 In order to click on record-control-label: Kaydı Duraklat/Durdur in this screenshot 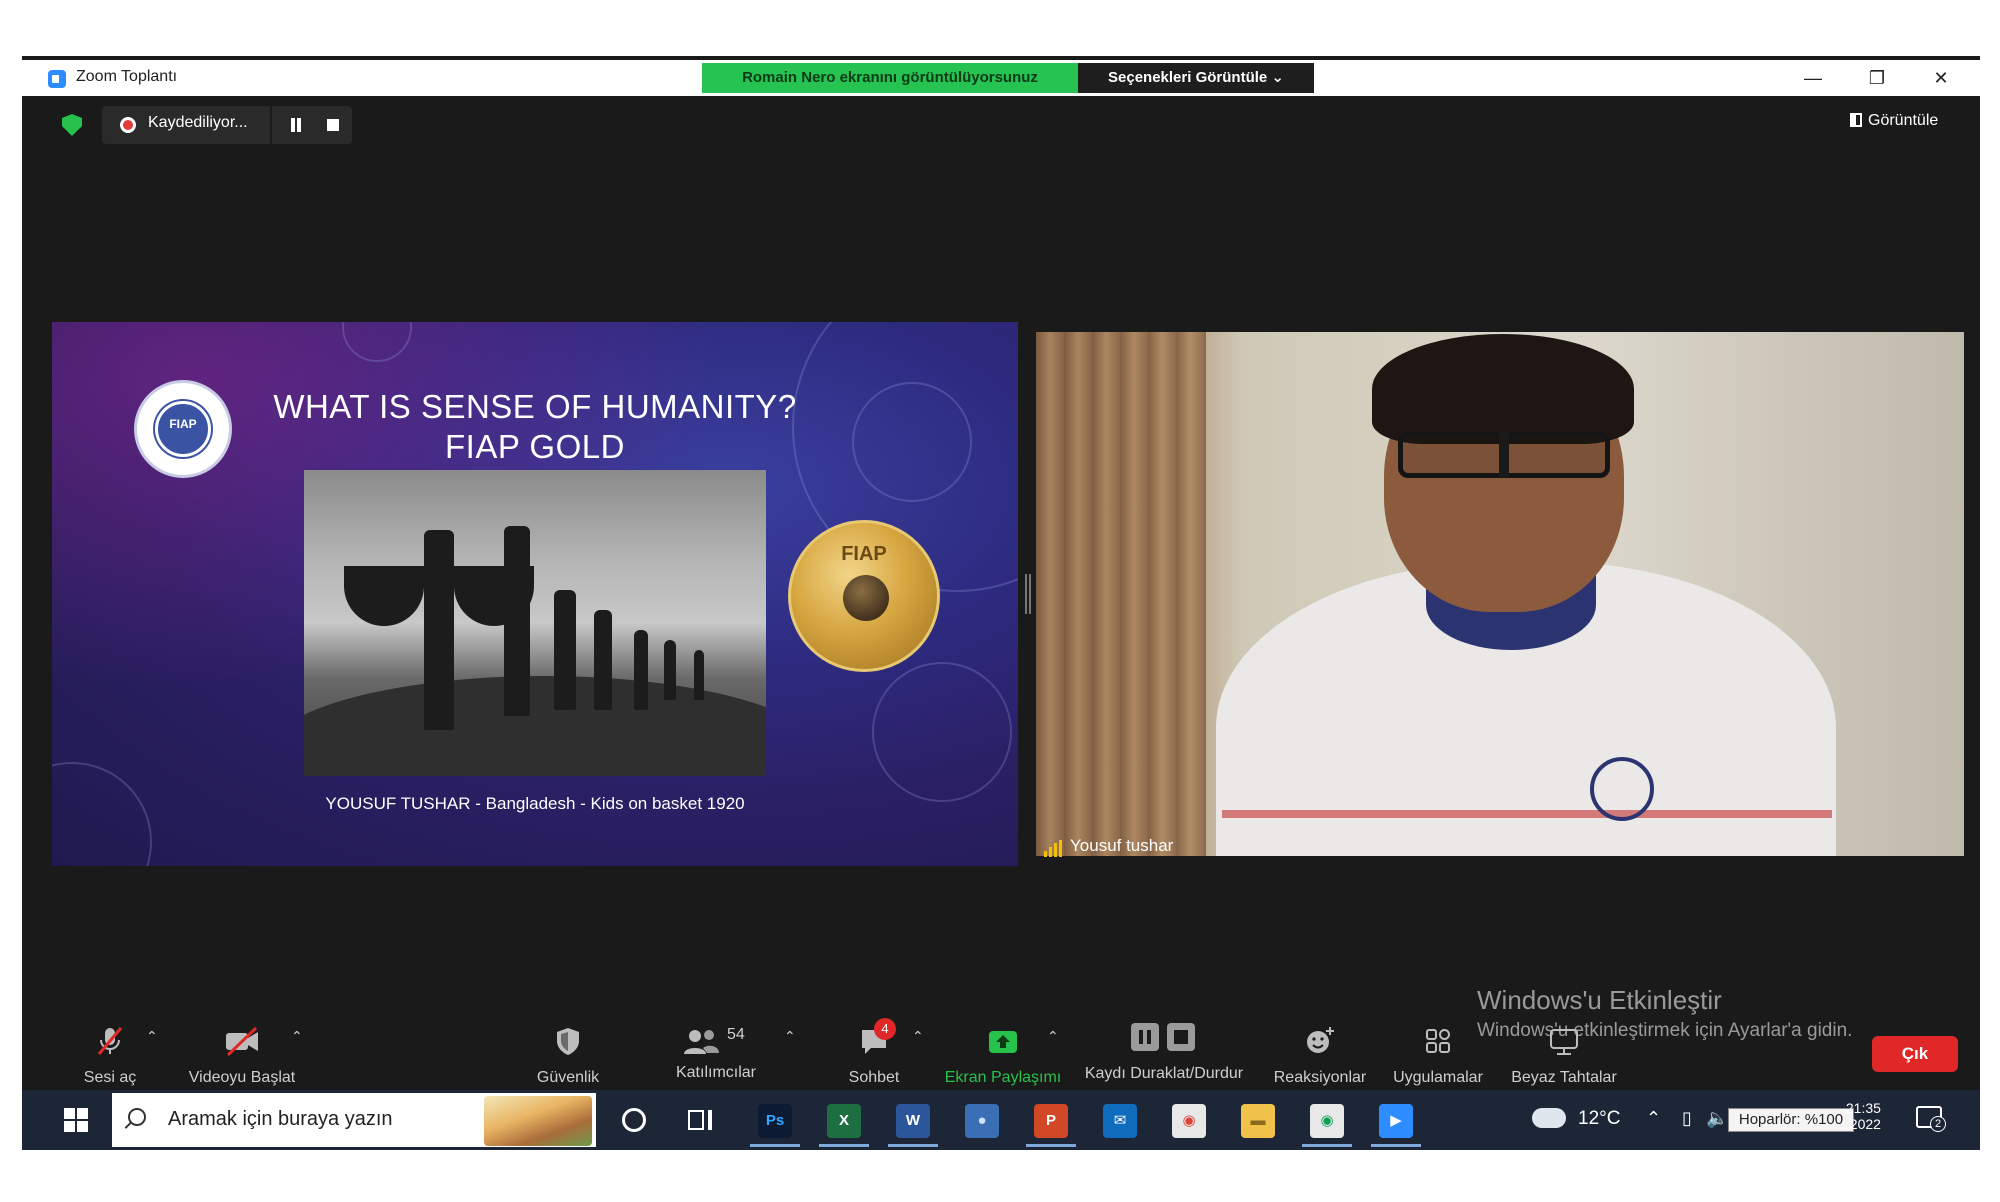, I will do `click(1164, 1073)`.